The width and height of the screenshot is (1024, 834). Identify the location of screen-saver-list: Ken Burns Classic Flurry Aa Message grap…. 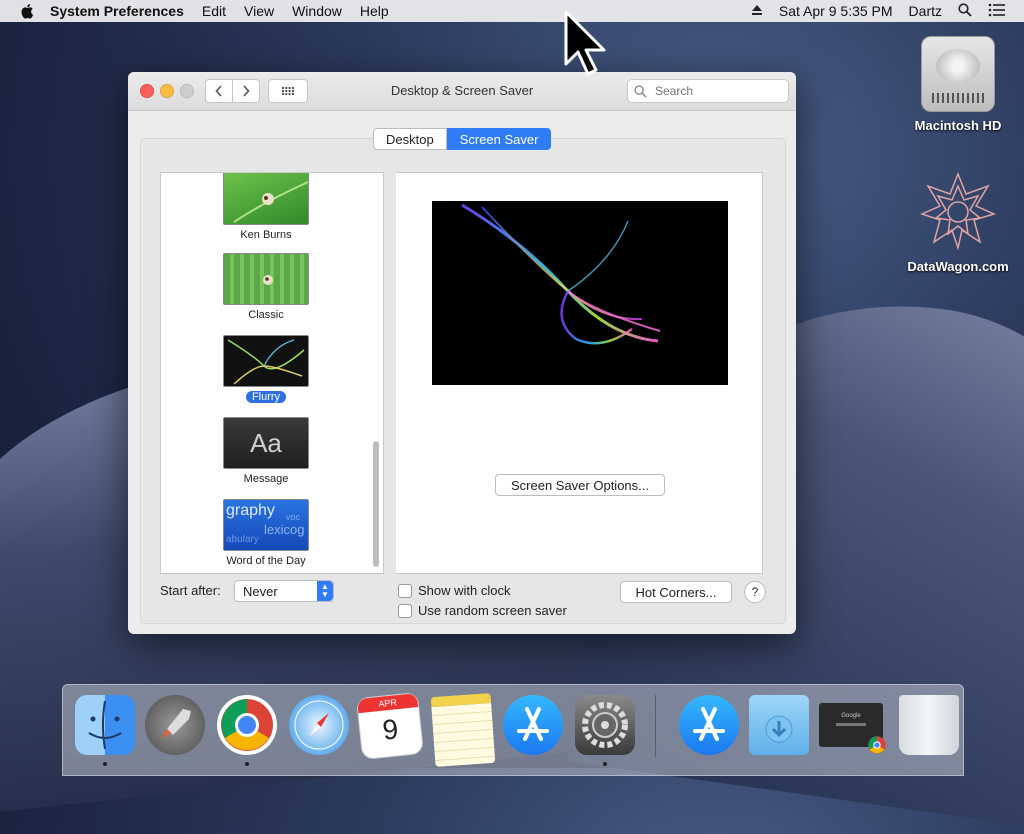
(272, 373).